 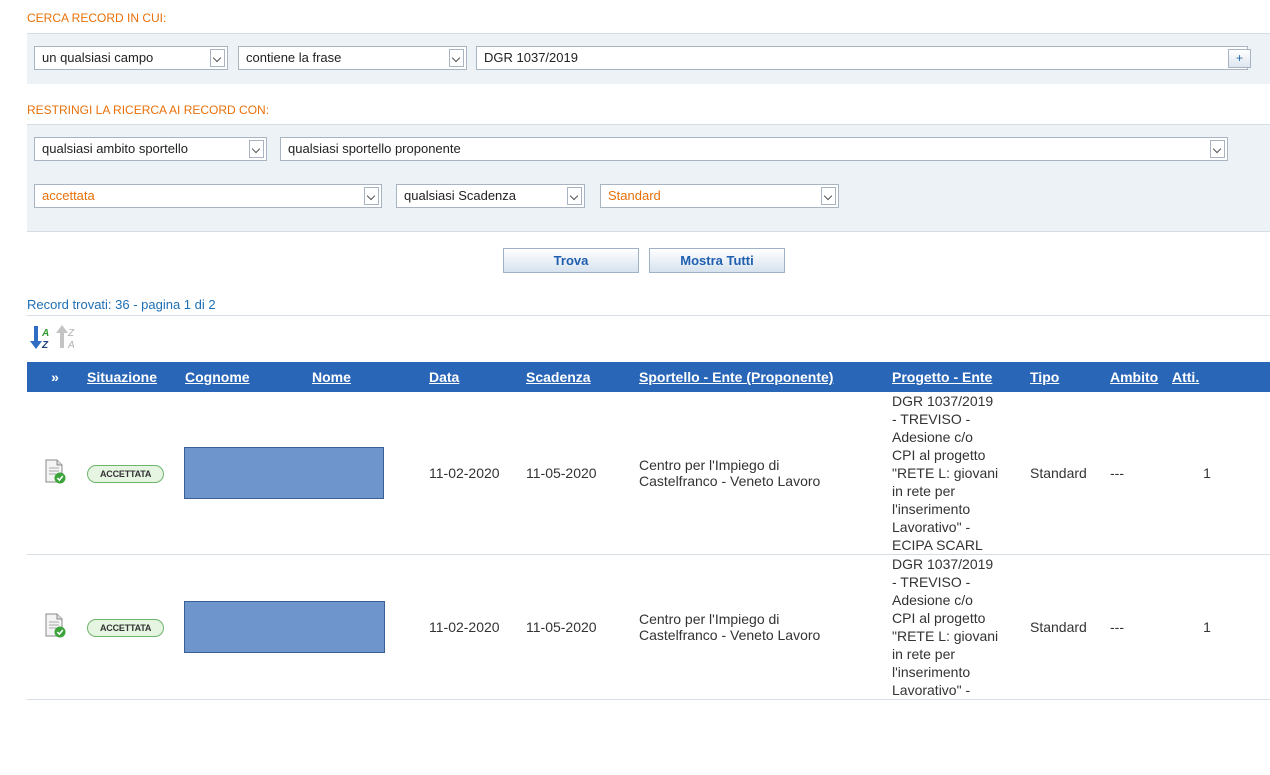 What do you see at coordinates (68, 195) in the screenshot?
I see `situazione-select-value: accettata` at bounding box center [68, 195].